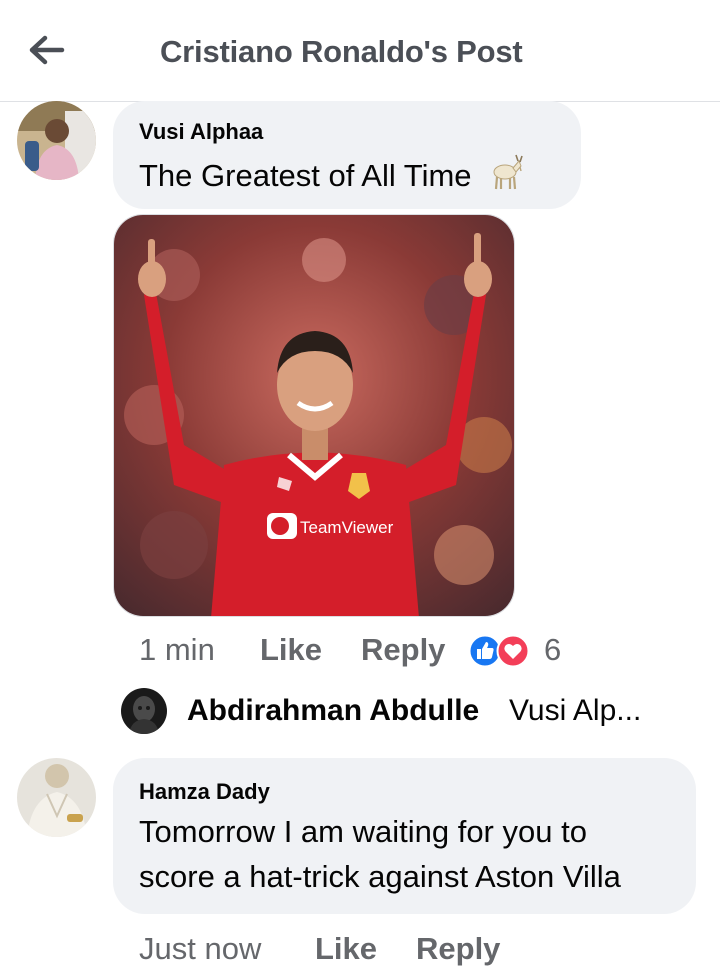 This screenshot has height=977, width=720. What do you see at coordinates (363, 831) in the screenshot?
I see `comment-text-line: Tomorrow I am waiting for you to` at bounding box center [363, 831].